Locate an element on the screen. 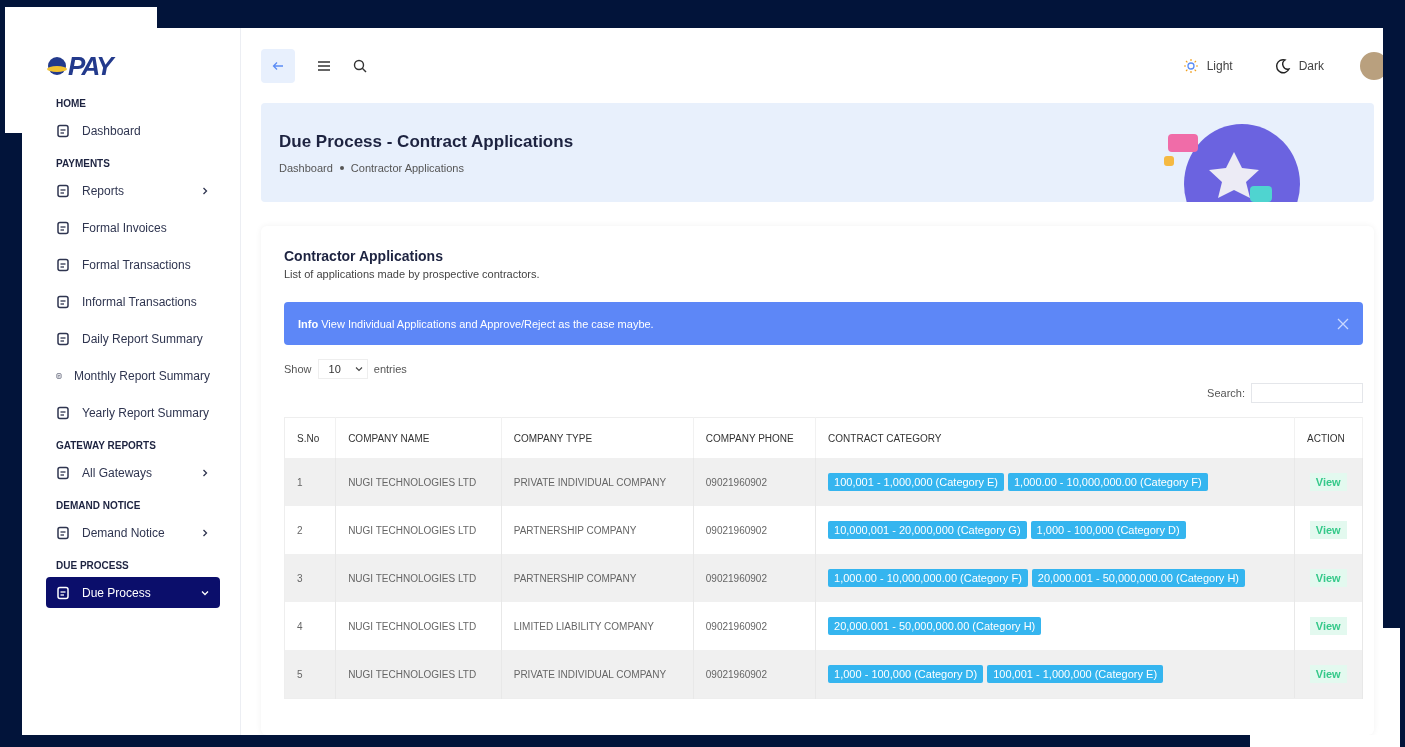  table-cell: 5 is located at coordinates (310, 674).